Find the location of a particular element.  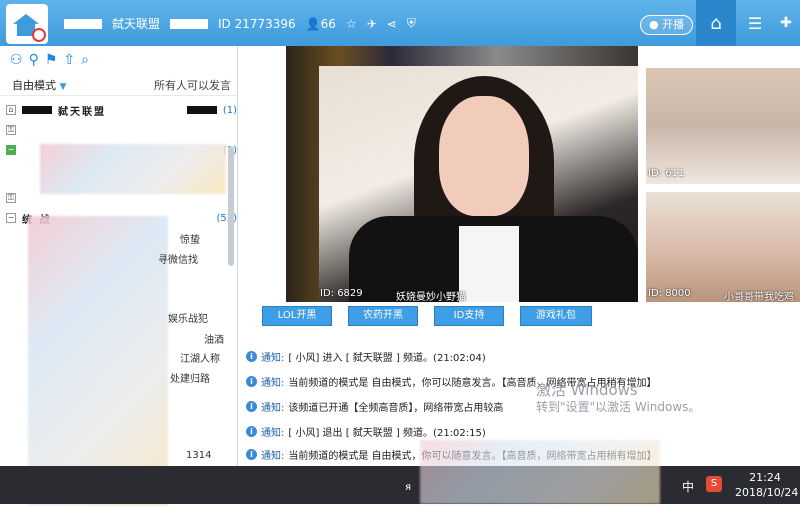

left-toolbar: ⚇ ⚲ ⚑ ⇧ ⌕ is located at coordinates (118, 60).